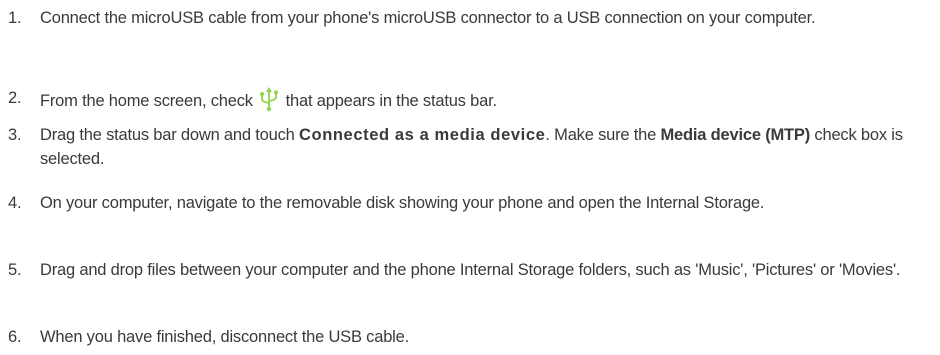 The image size is (940, 355). I want to click on step-text-part: . Make sure the, so click(603, 135).